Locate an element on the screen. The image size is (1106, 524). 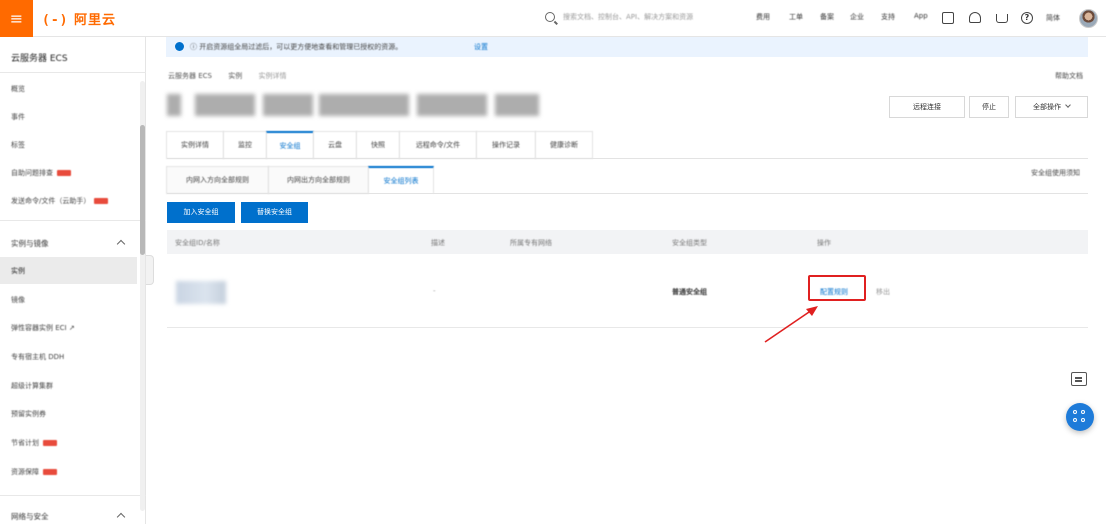
logo-bracket: (-) is located at coordinates (55, 20).